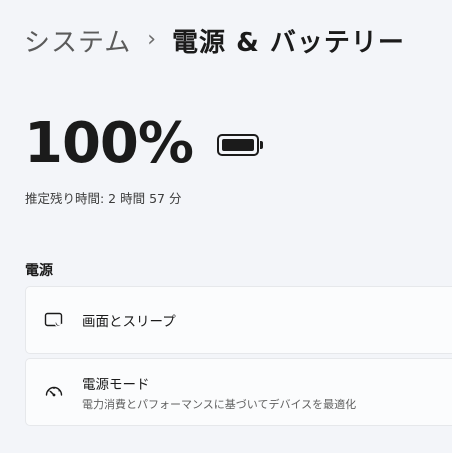  What do you see at coordinates (152, 39) in the screenshot?
I see `breadcrumb-chevron-icon: ›` at bounding box center [152, 39].